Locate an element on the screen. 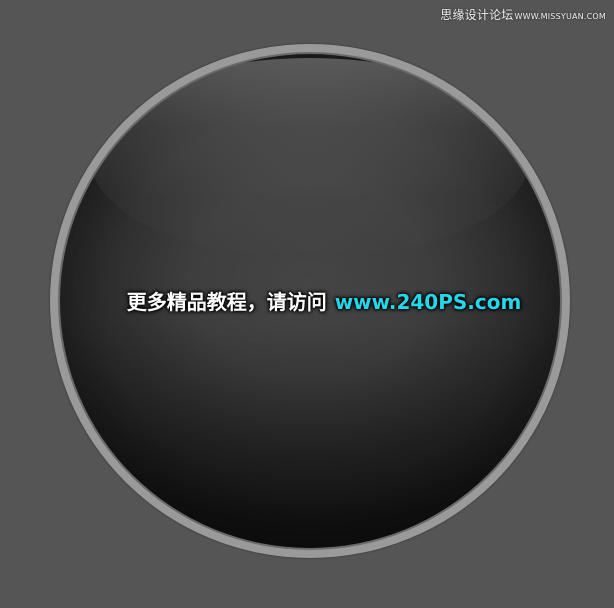 The image size is (614, 608). promo-banner: 更多精品教程，请访问 www.240PS.com is located at coordinates (307, 302).